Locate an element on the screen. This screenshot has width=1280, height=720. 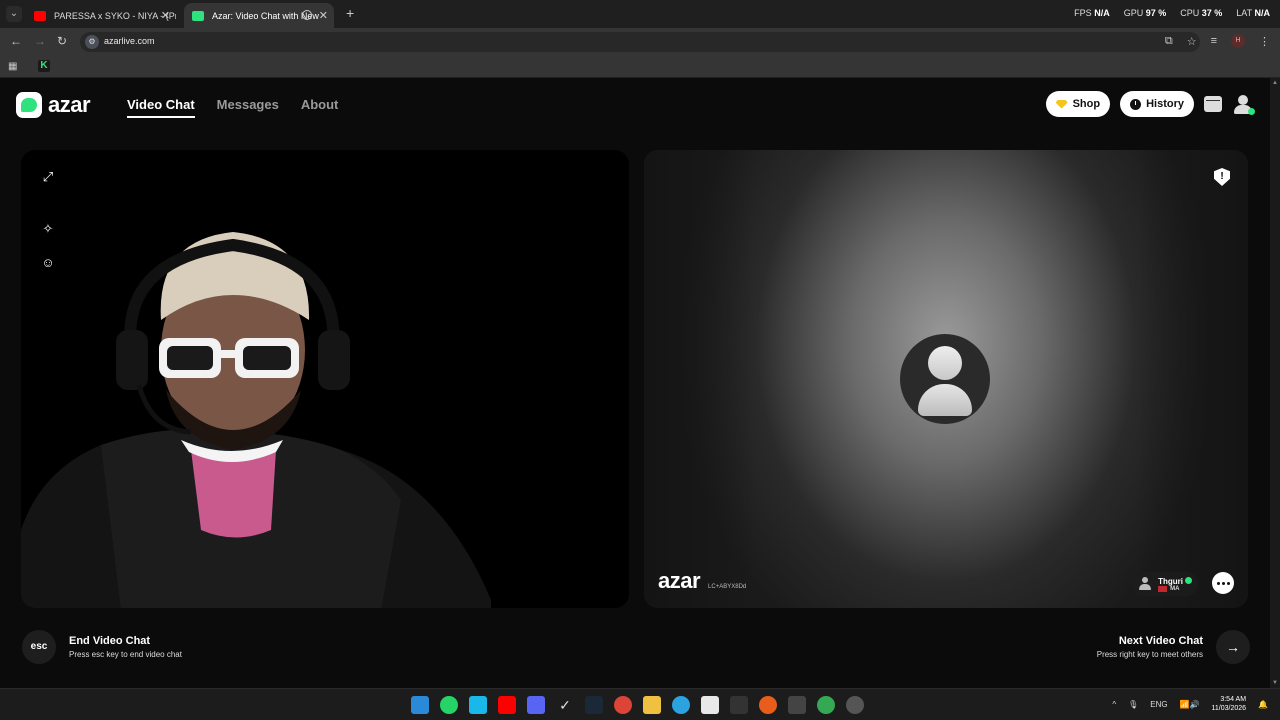
reload-icon: ↻ is located at coordinates (62, 41).